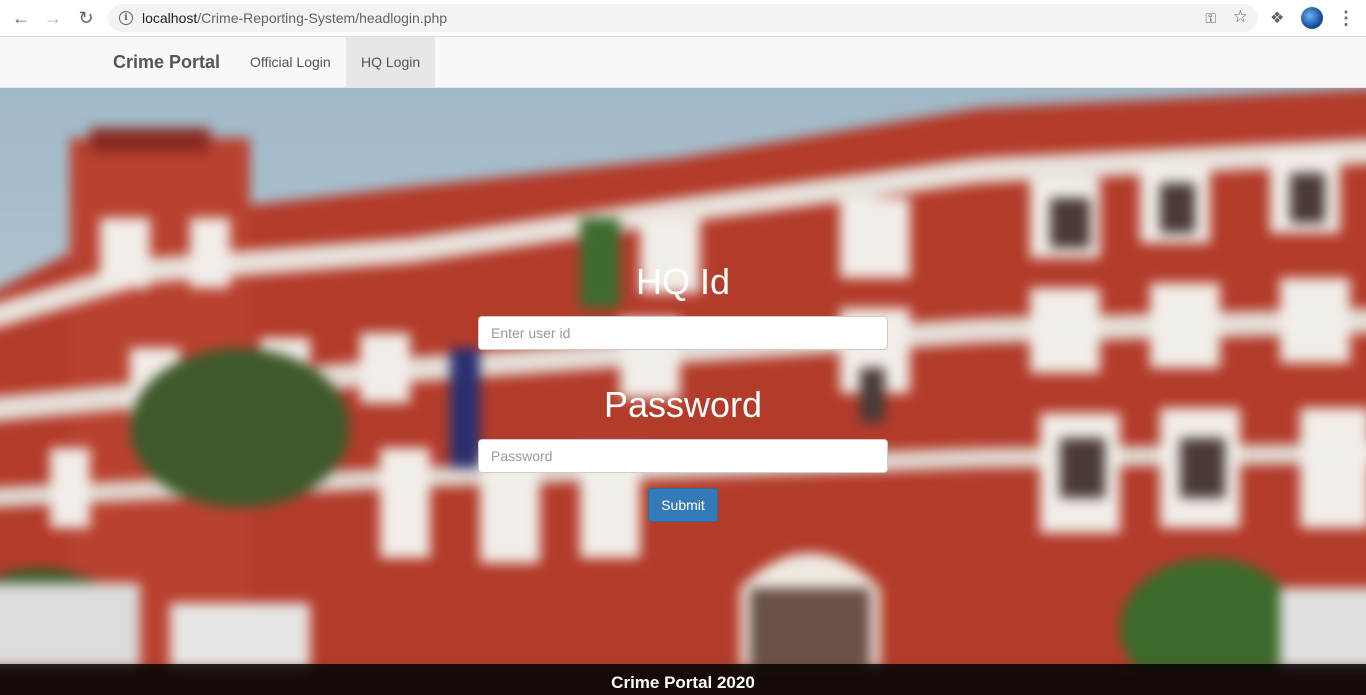  I want to click on reload-icon: ↻, so click(86, 18).